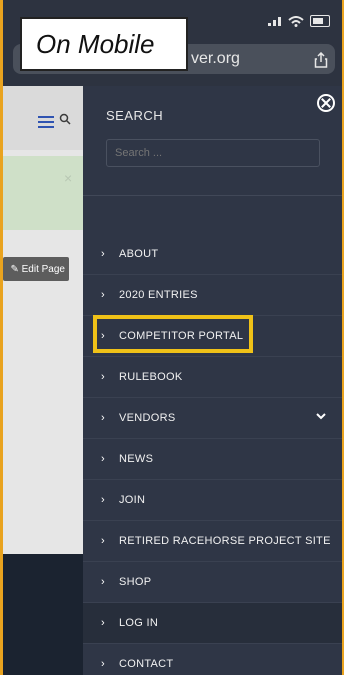  I want to click on nav-item-retired-racehorse: › RETIRED RACEHORSE PROJECT SITE, so click(212, 540).